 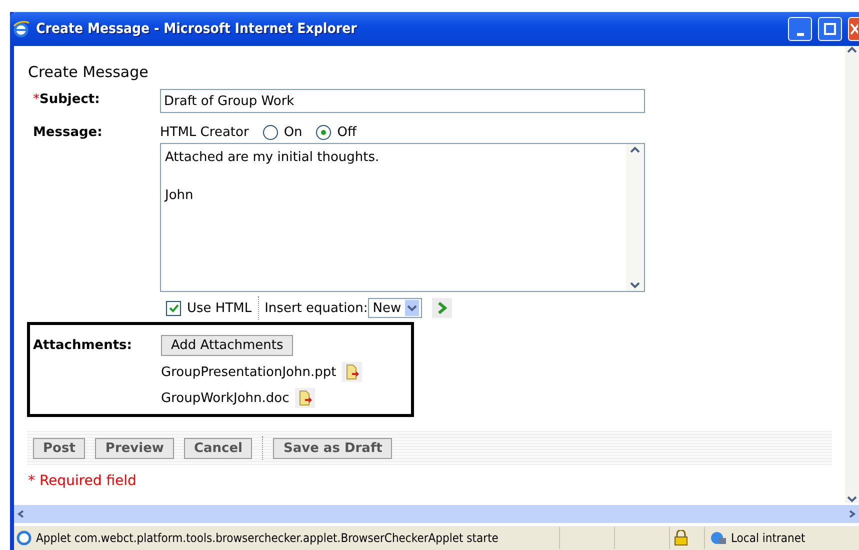 I want to click on attachments-label: Attachments:, so click(x=83, y=346).